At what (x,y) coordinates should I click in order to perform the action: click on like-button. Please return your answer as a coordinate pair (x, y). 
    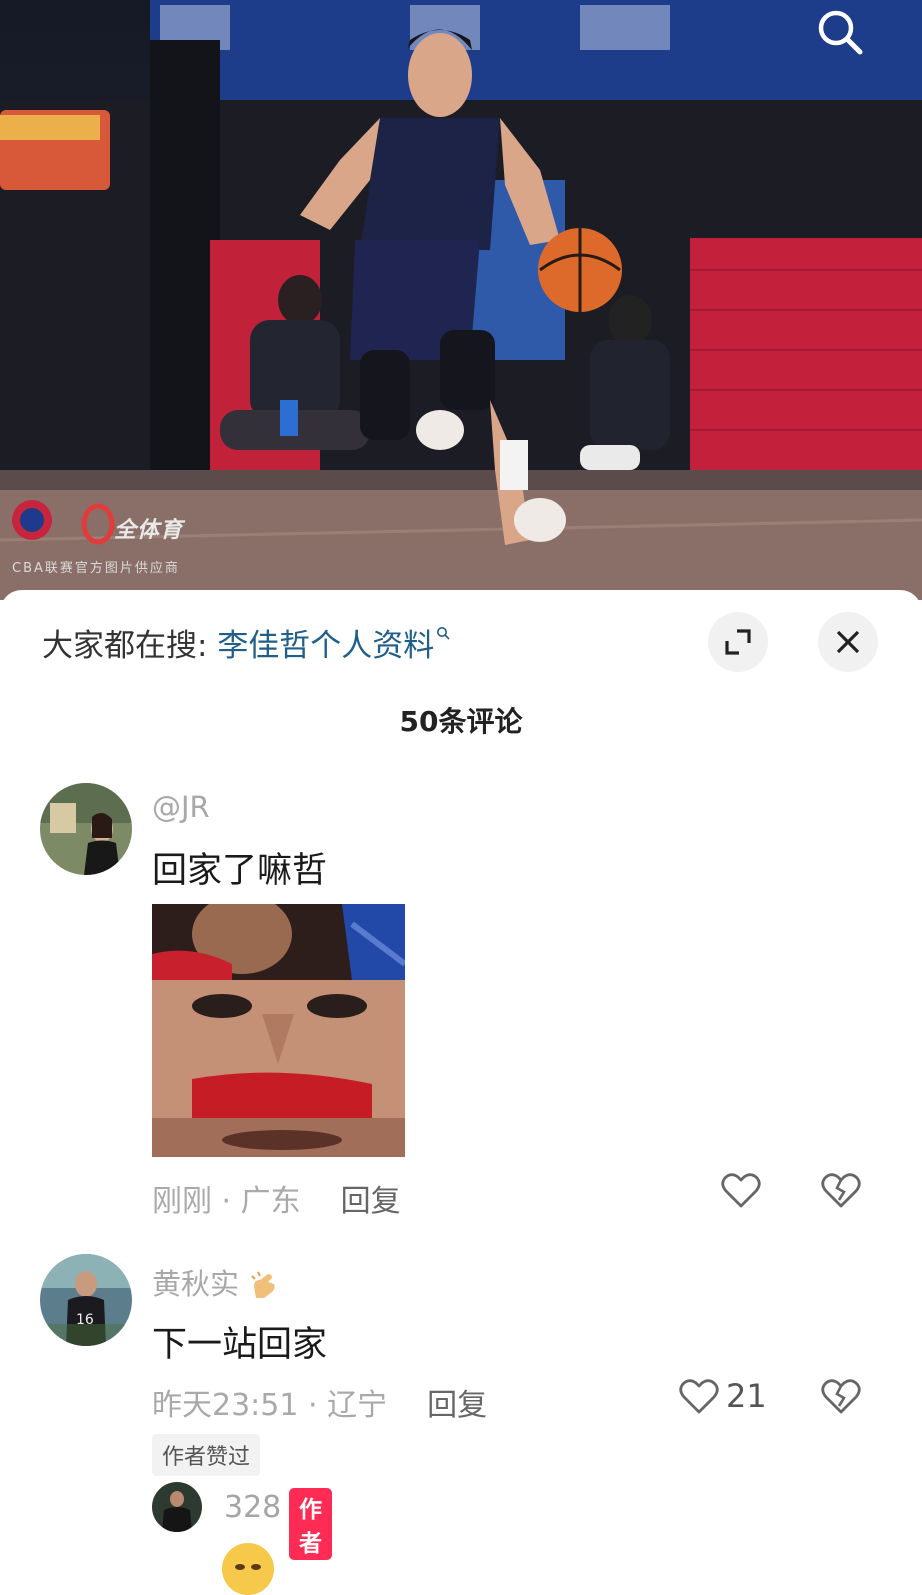
    Looking at the image, I should click on (741, 1190).